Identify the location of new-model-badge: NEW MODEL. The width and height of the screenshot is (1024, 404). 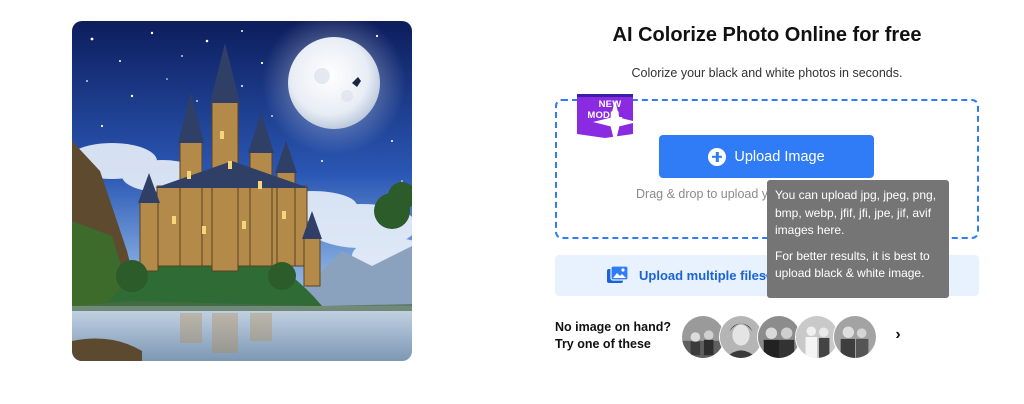
(607, 119).